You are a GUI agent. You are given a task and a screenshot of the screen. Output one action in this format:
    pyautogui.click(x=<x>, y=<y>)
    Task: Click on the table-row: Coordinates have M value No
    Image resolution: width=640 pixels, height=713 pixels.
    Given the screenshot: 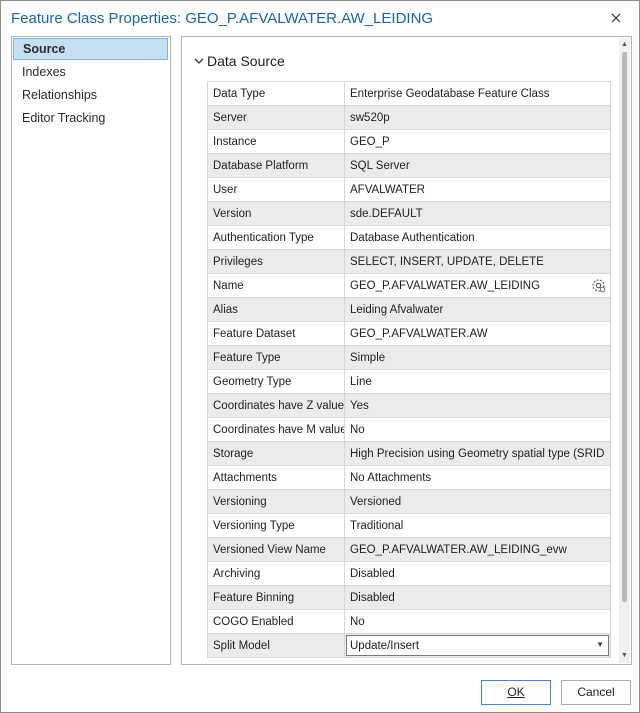 What is the action you would take?
    pyautogui.click(x=409, y=429)
    